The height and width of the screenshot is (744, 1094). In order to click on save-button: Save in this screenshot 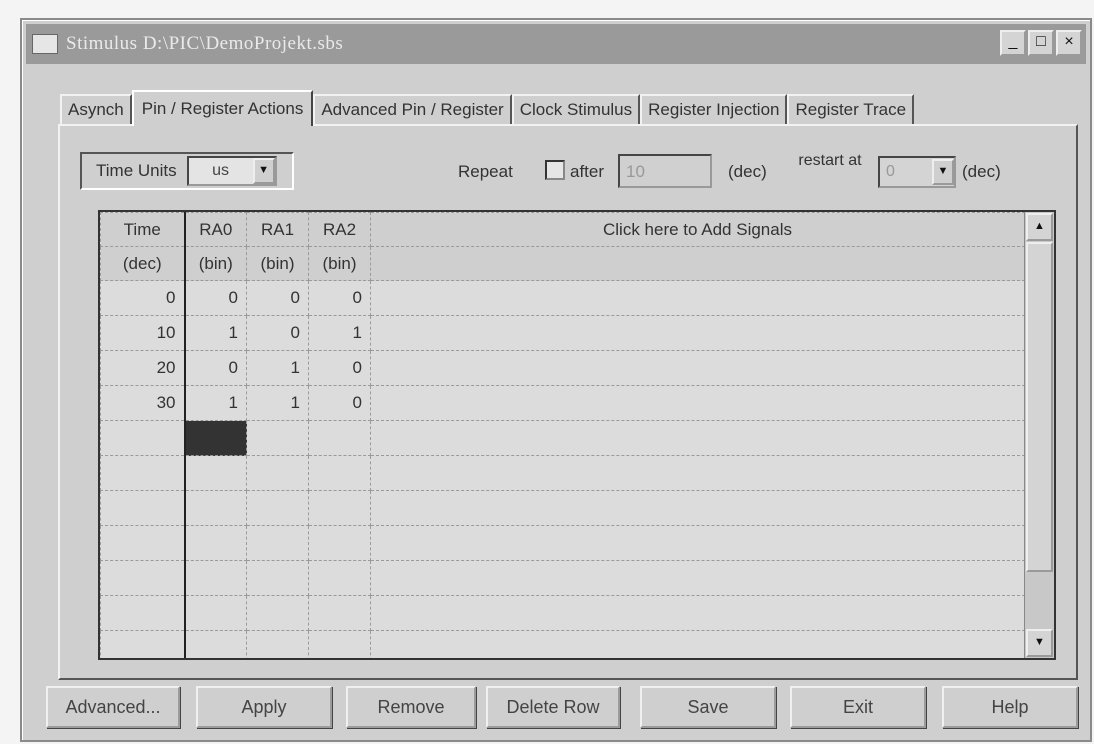, I will do `click(708, 707)`.